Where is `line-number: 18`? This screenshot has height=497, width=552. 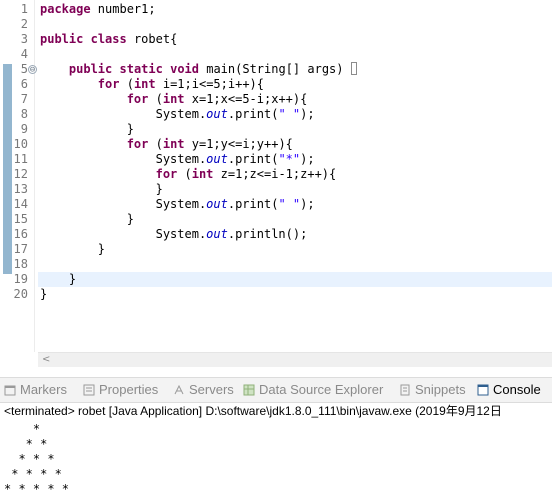
line-number: 18 is located at coordinates (20, 264).